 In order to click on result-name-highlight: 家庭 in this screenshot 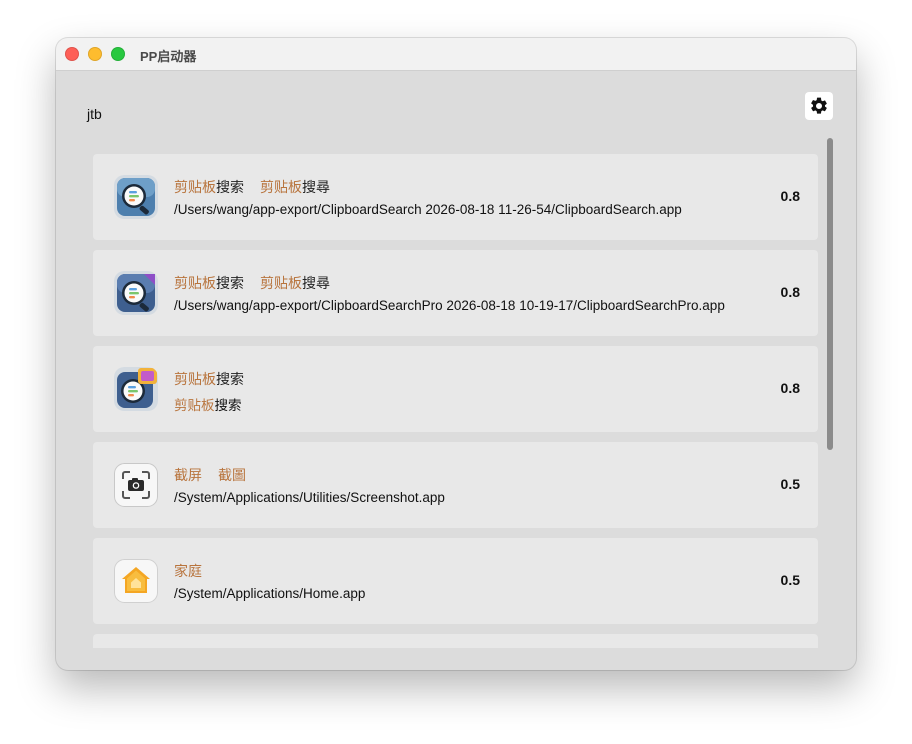, I will do `click(188, 571)`.